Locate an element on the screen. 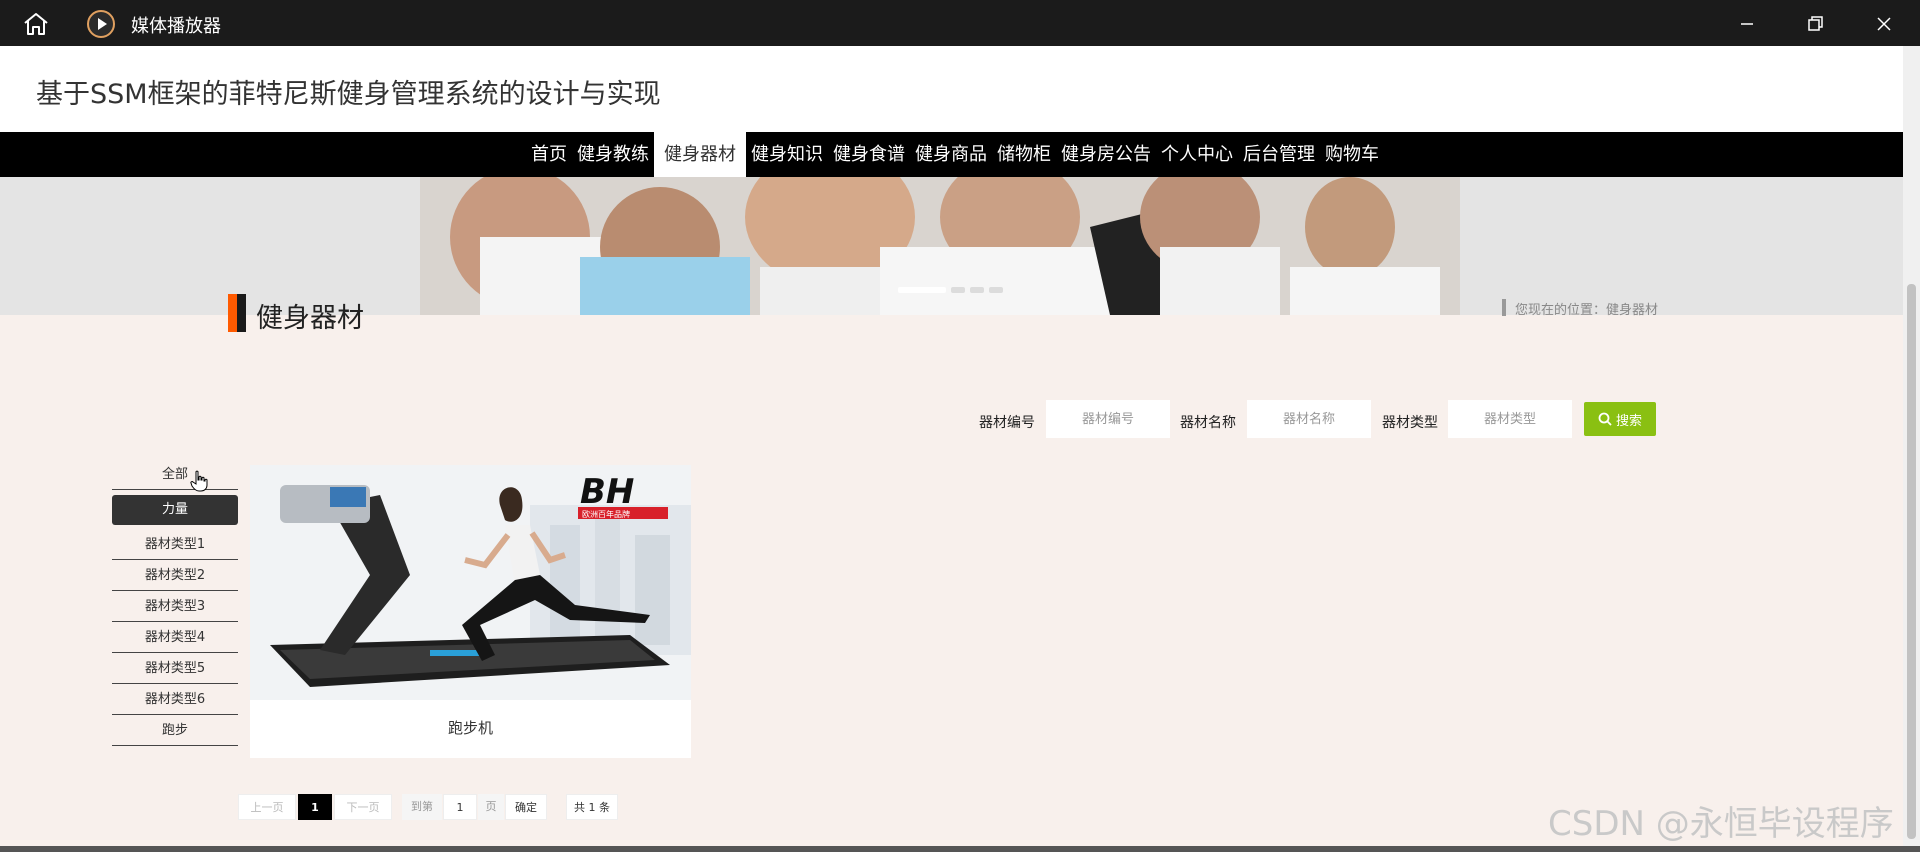 Image resolution: width=1920 pixels, height=852 pixels. category-item: 器材类型2 is located at coordinates (175, 576).